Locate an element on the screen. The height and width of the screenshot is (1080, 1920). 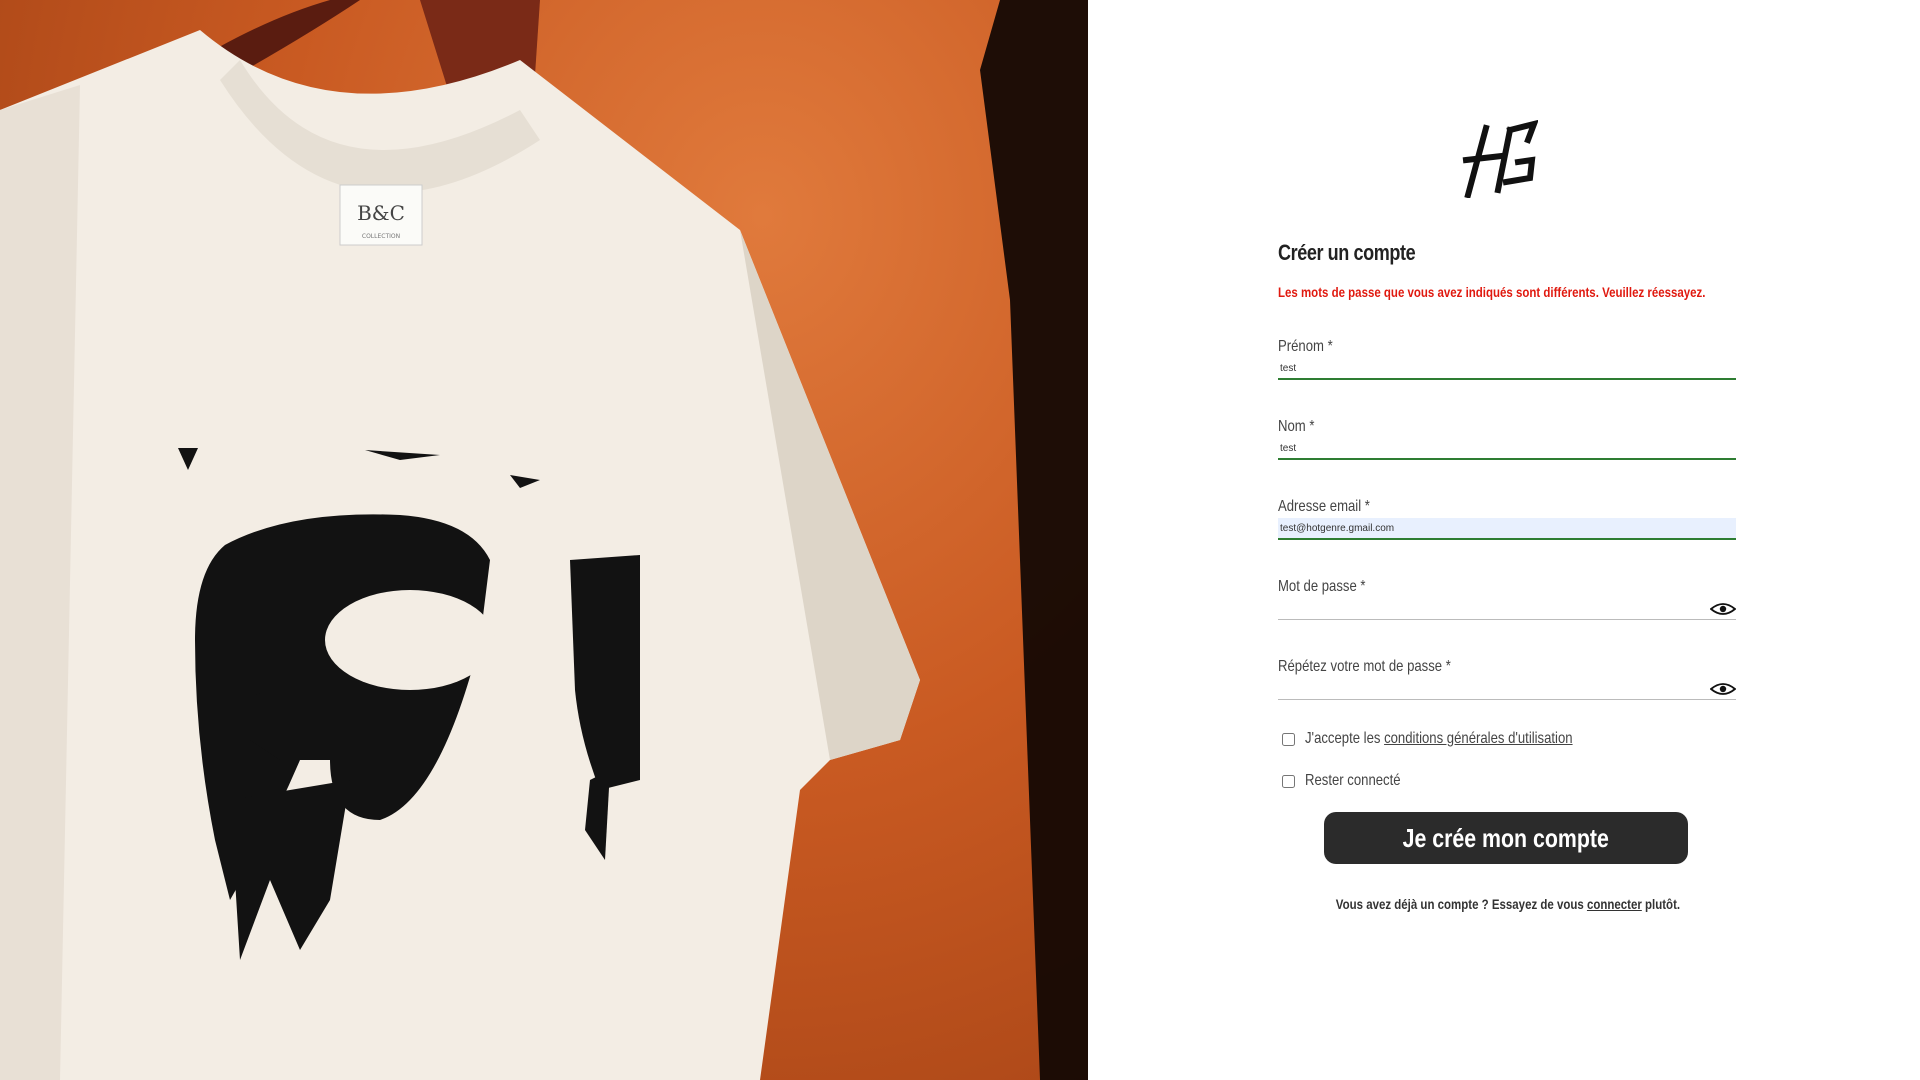
create-account-label: Je crée mon compte is located at coordinates (1506, 837).